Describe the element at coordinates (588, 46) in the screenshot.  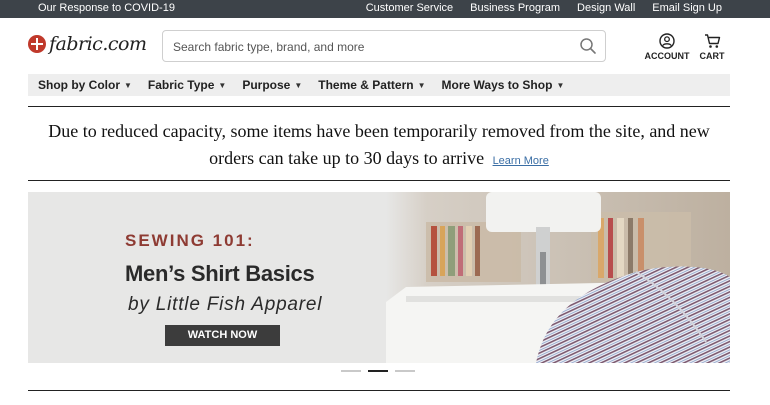
I see `search-icon` at that location.